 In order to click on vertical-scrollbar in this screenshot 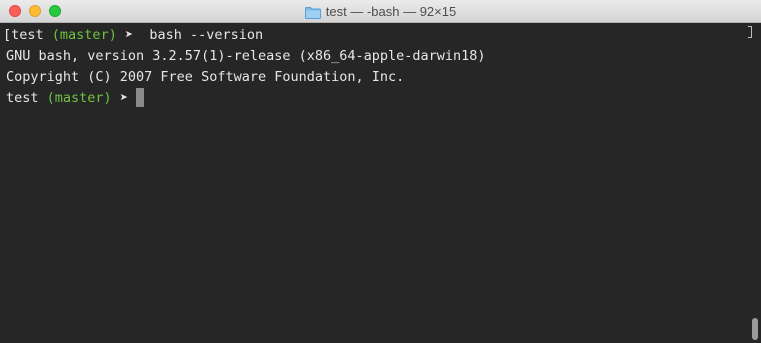, I will do `click(755, 183)`.